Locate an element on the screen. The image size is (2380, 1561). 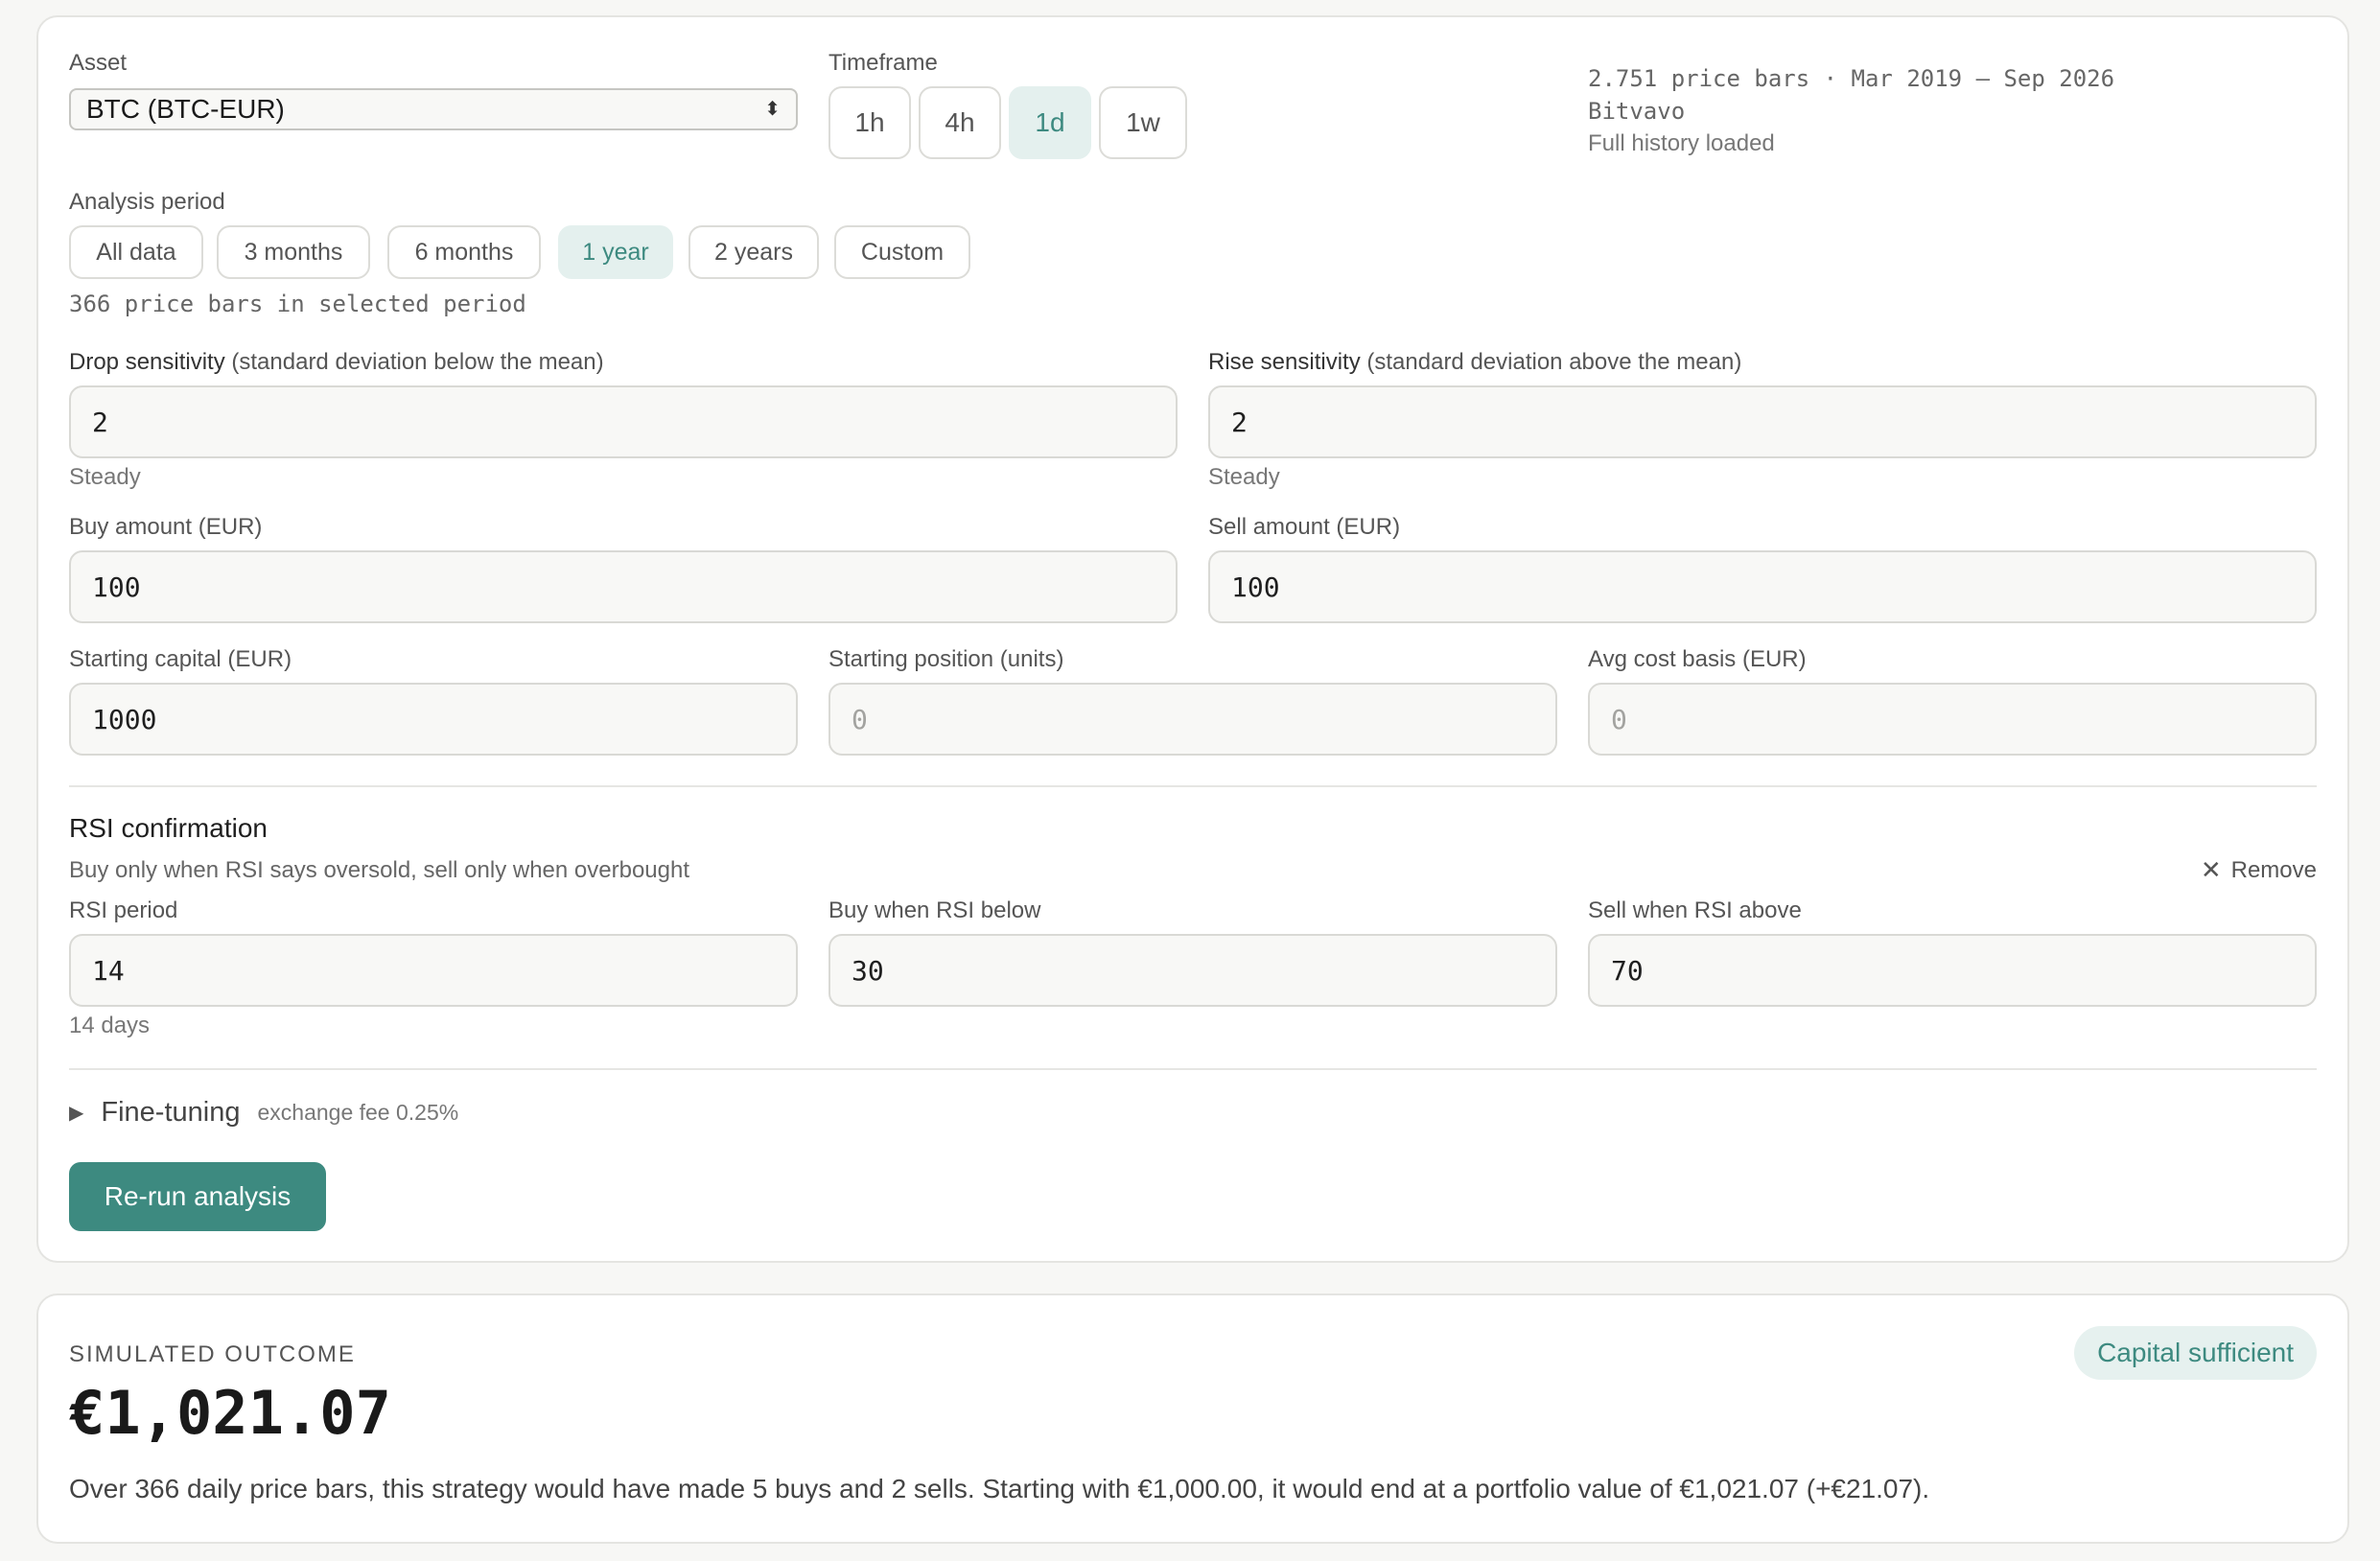
avg-cost-basis-label: Avg cost basis (EUR) is located at coordinates (1698, 659).